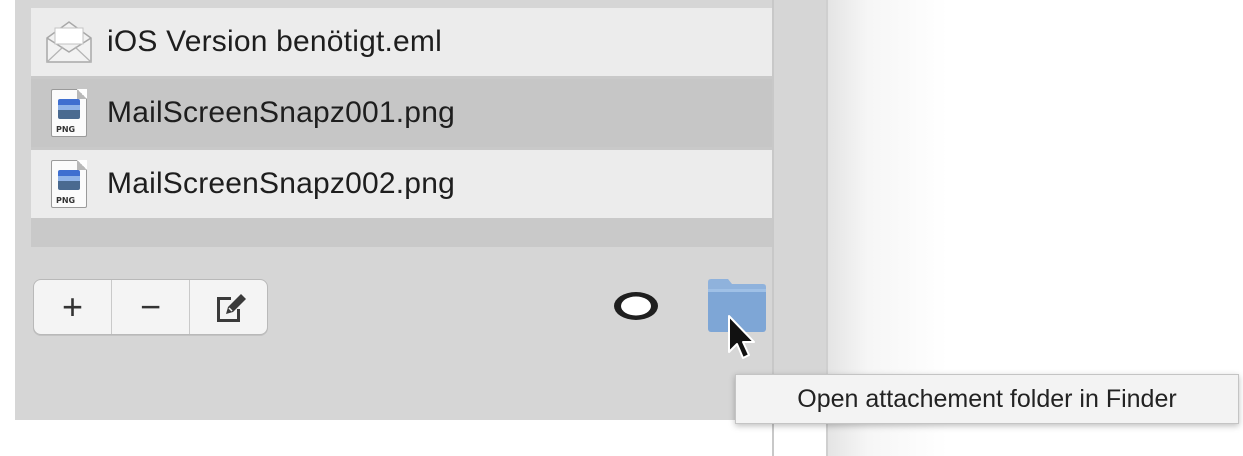  I want to click on email-envelope-icon, so click(69, 42).